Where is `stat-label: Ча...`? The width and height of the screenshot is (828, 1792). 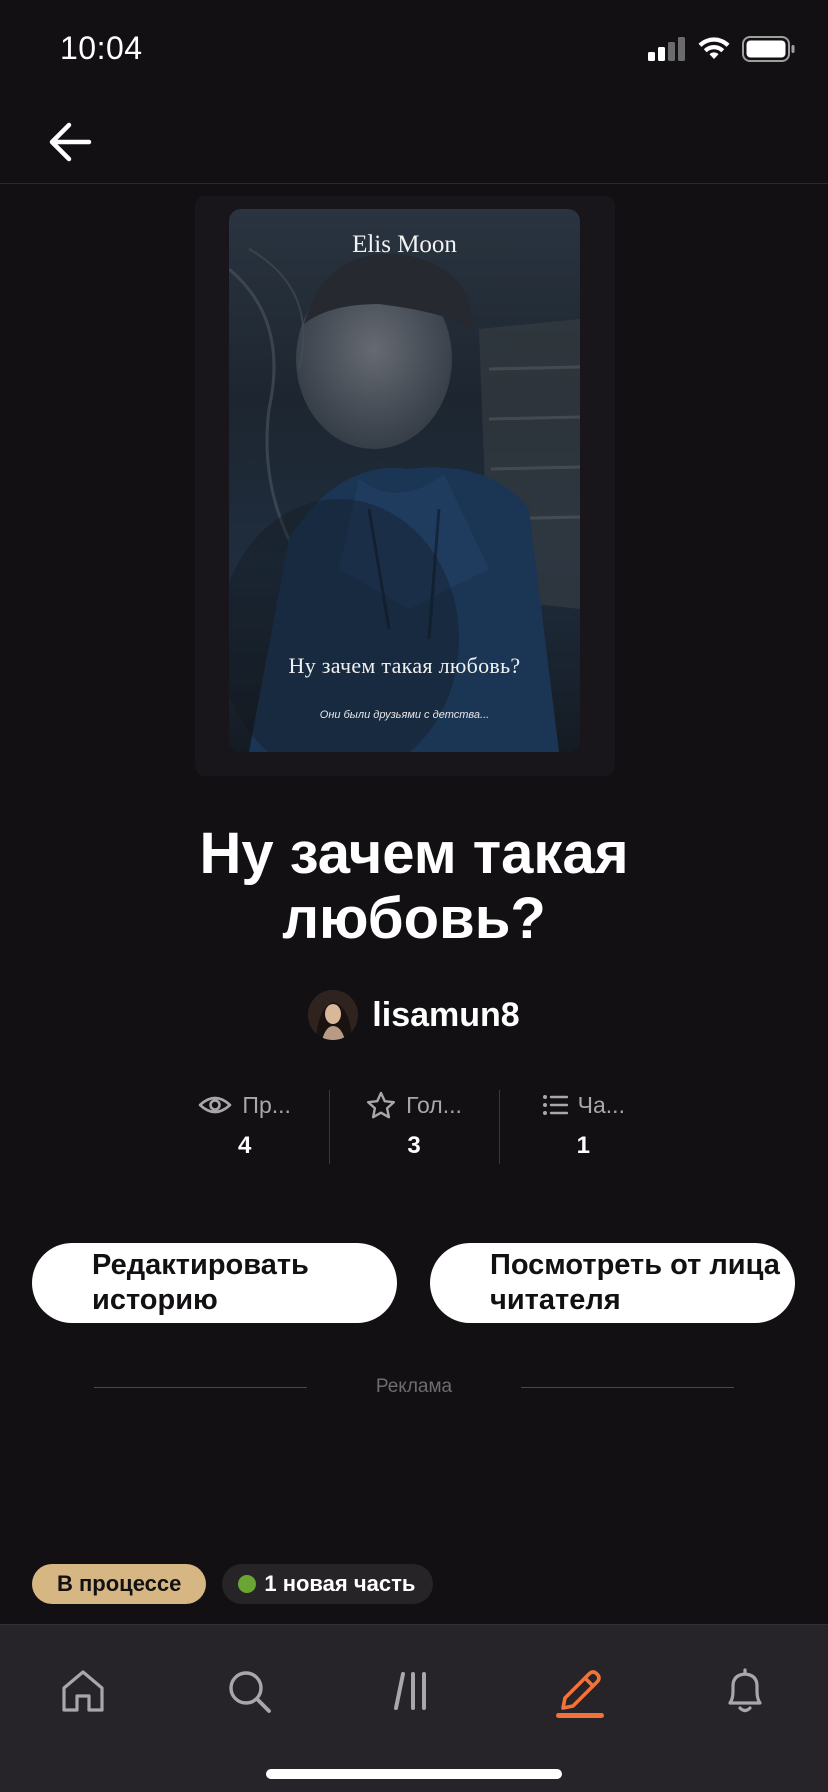 stat-label: Ча... is located at coordinates (601, 1104).